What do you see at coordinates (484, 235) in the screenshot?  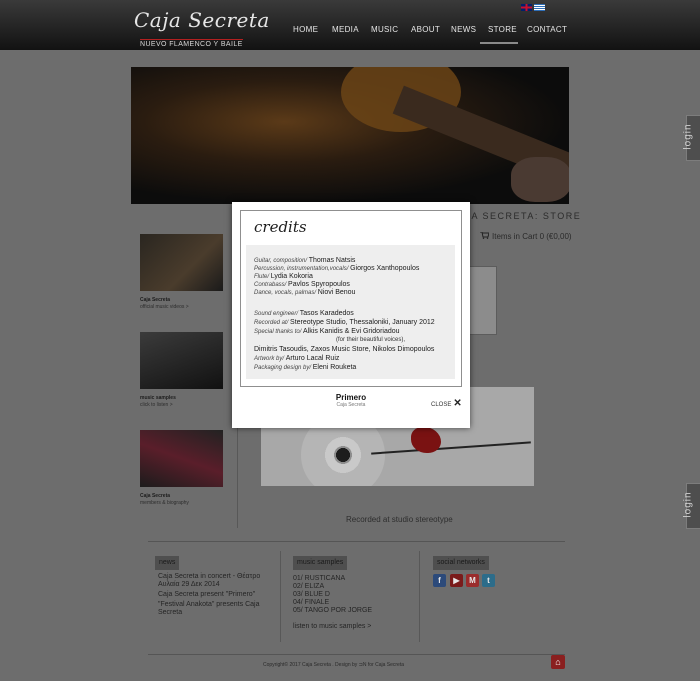 I see `cart-icon` at bounding box center [484, 235].